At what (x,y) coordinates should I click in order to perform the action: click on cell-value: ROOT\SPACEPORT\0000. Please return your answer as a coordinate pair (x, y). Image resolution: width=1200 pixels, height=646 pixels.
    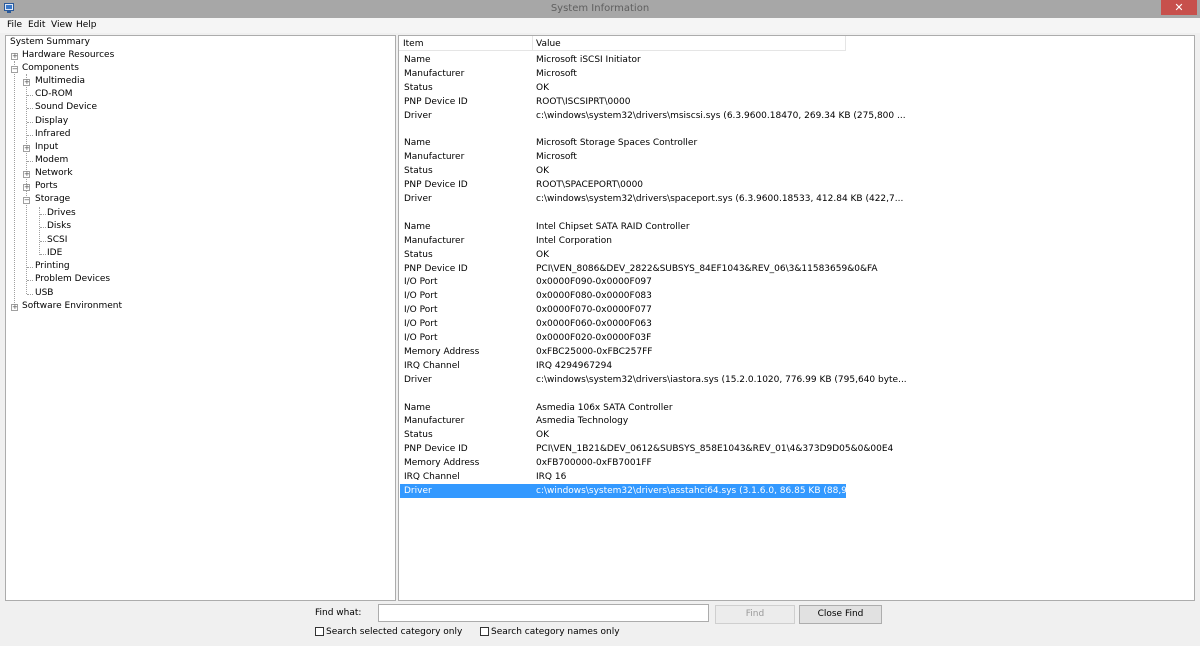
    Looking at the image, I should click on (590, 185).